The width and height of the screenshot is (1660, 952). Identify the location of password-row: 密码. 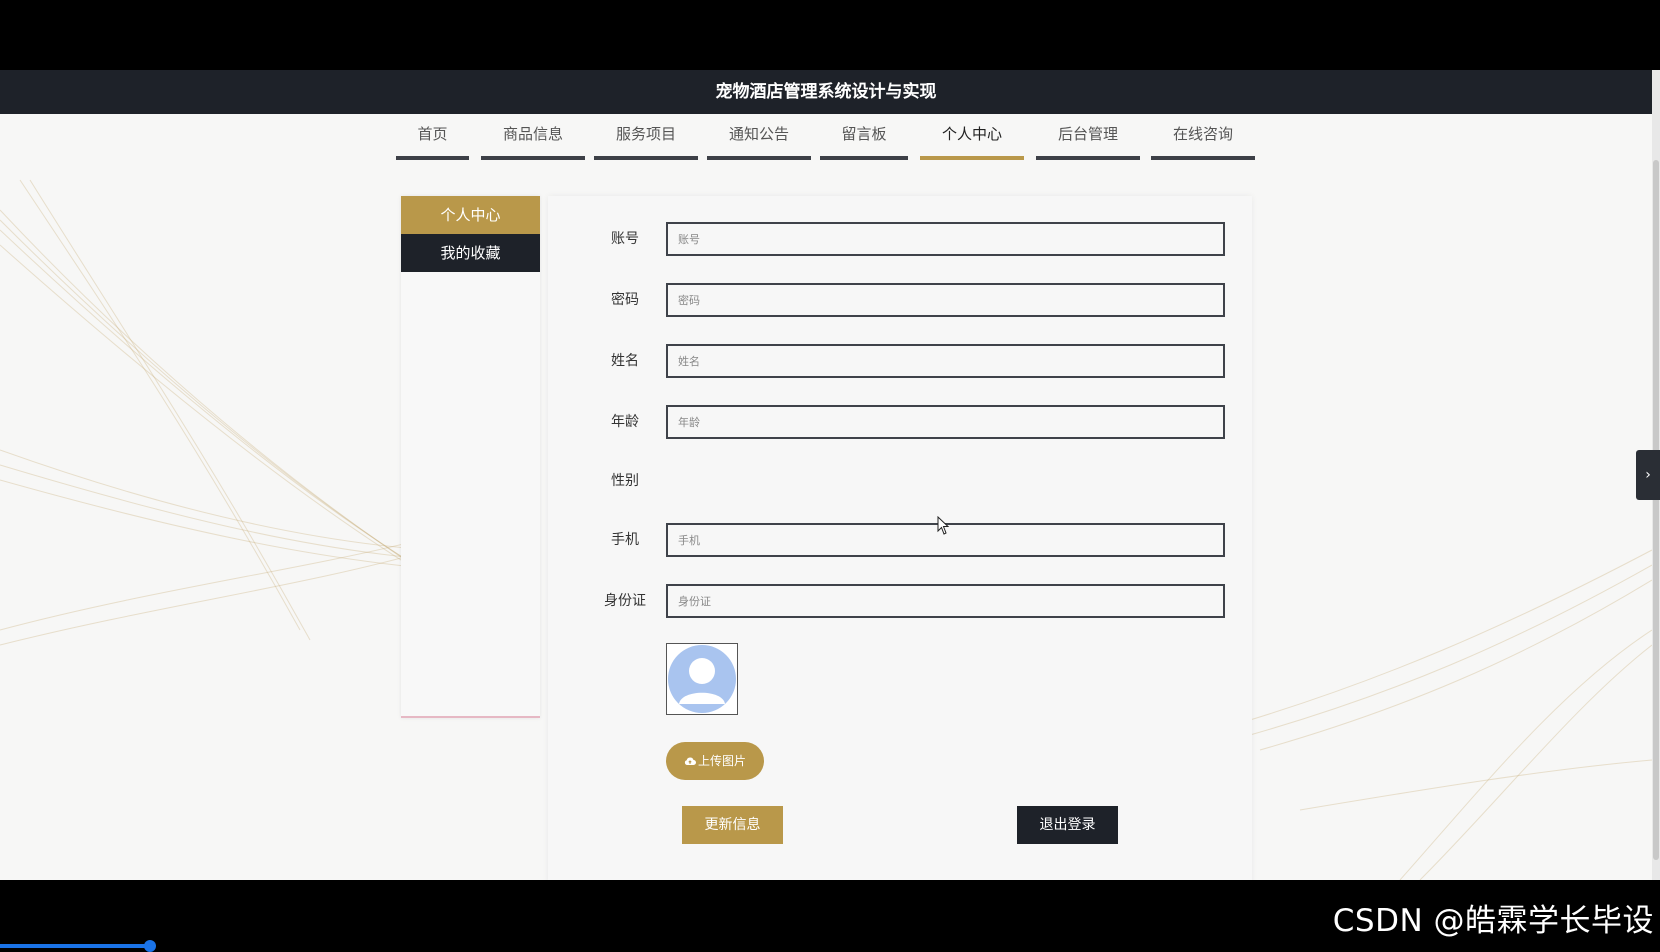
(900, 300).